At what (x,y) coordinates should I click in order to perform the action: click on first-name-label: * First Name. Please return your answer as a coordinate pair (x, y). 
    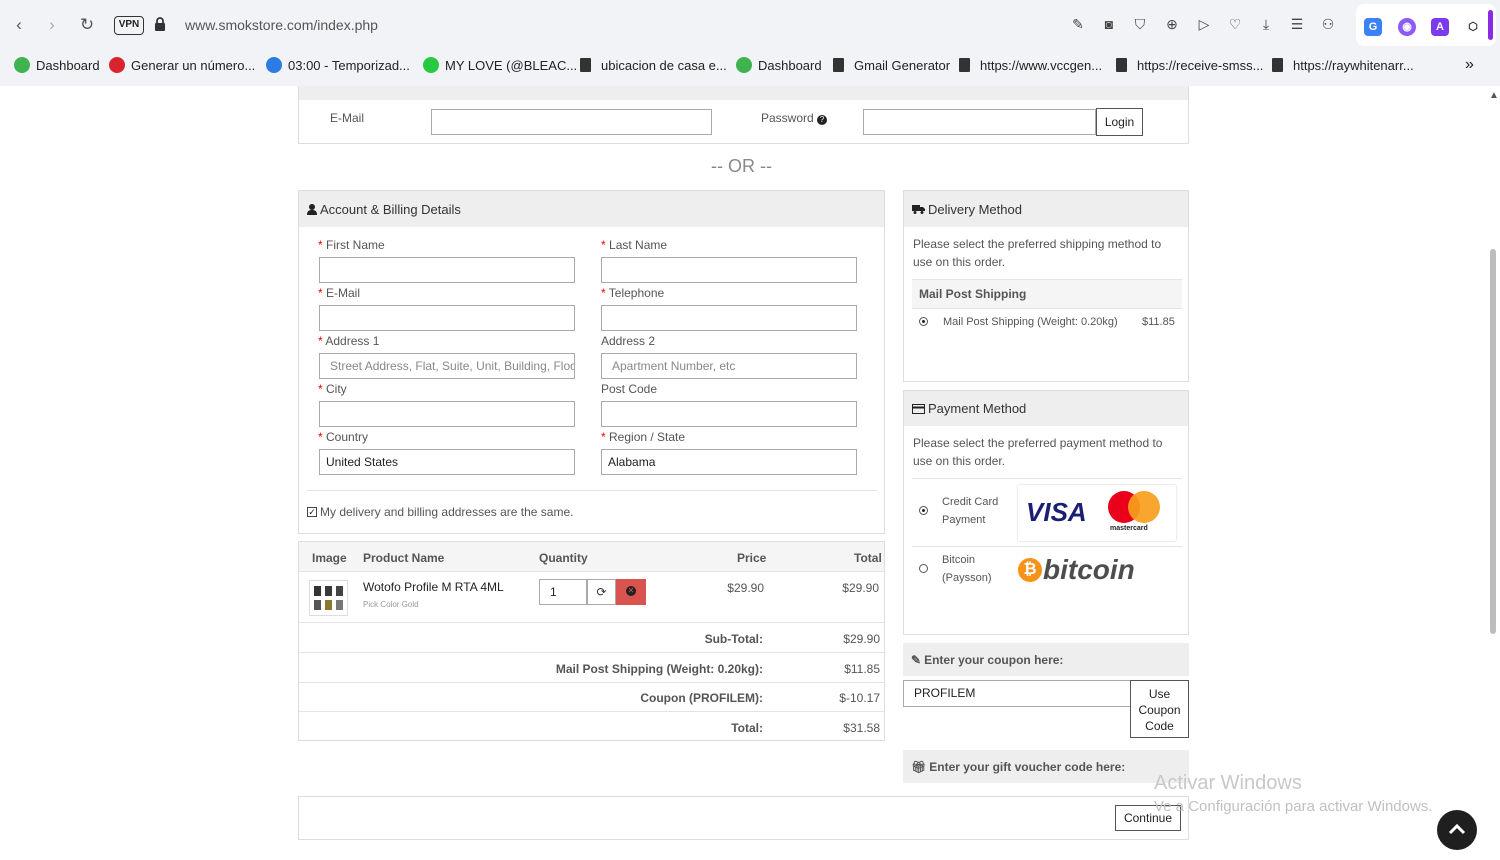
    Looking at the image, I should click on (351, 245).